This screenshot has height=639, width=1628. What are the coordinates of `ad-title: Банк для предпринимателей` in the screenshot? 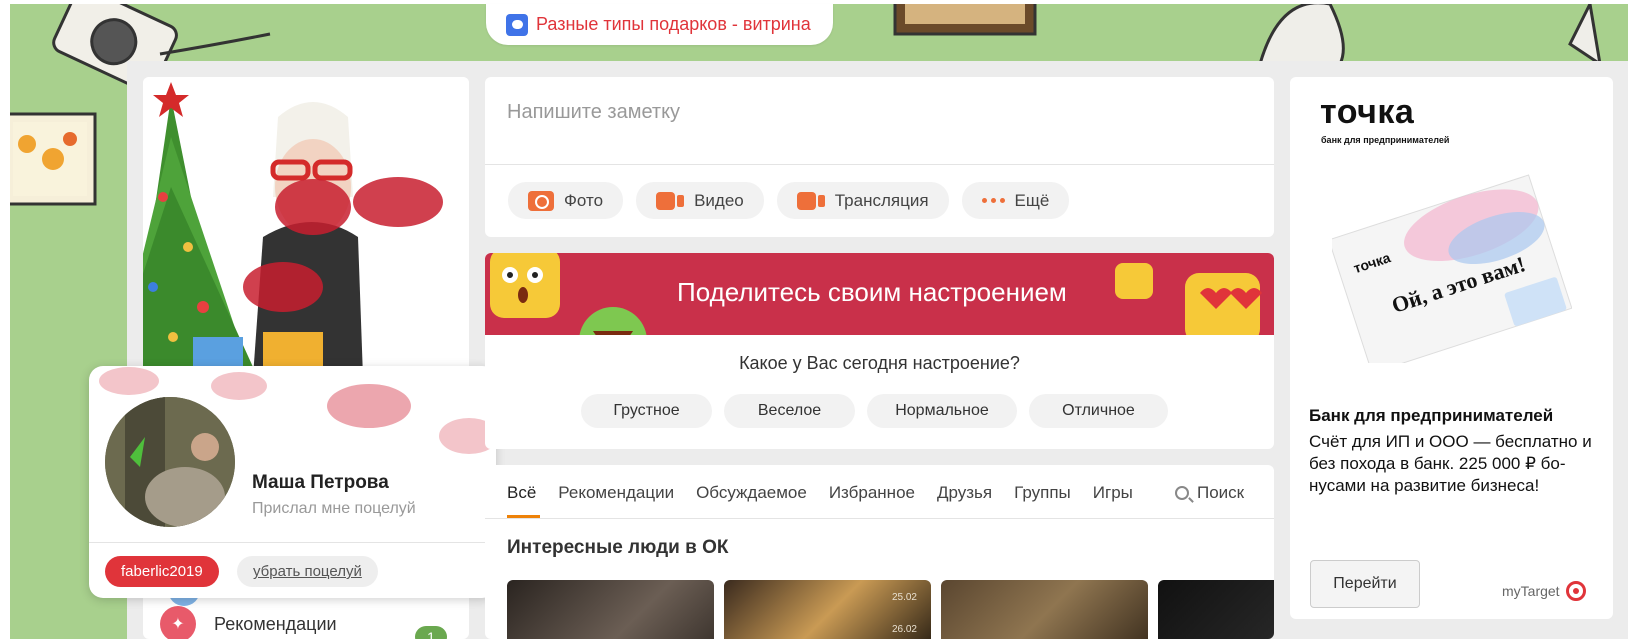 It's located at (1431, 416).